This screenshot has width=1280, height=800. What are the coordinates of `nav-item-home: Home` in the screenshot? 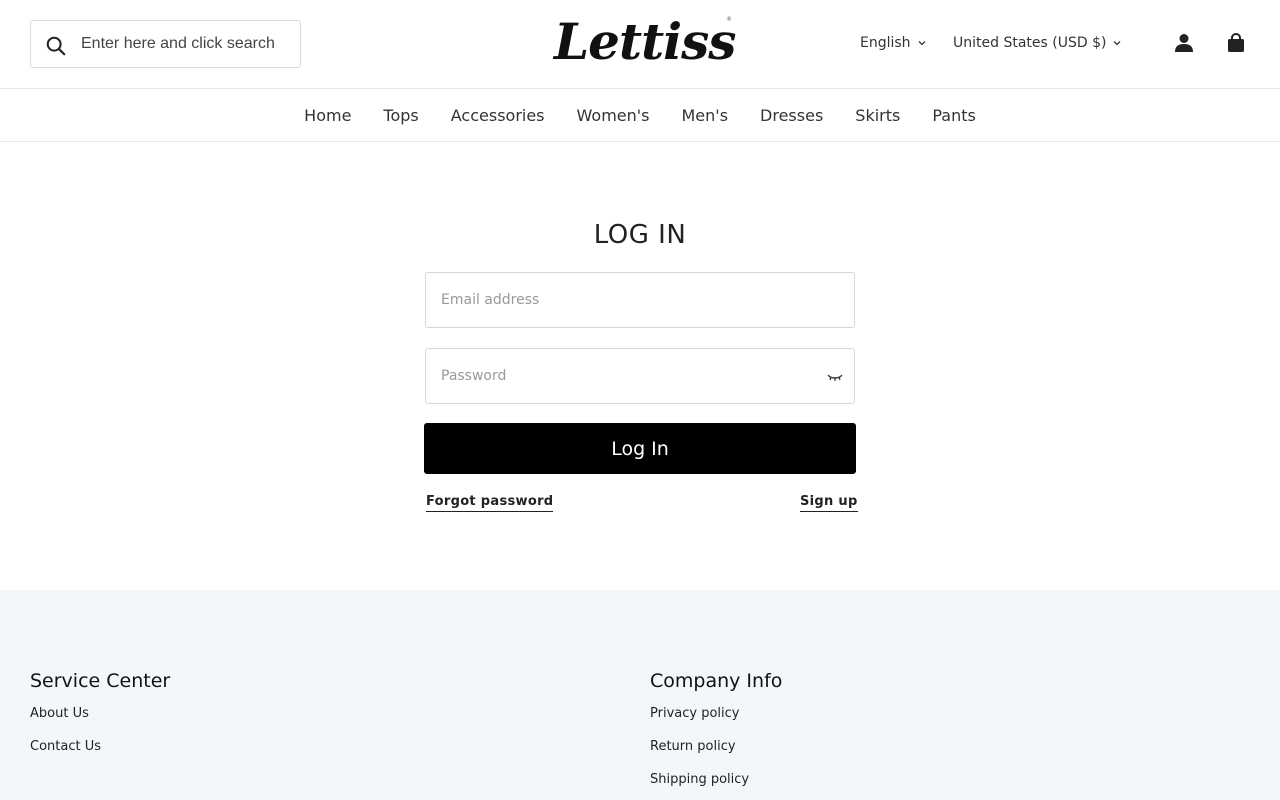 It's located at (327, 115).